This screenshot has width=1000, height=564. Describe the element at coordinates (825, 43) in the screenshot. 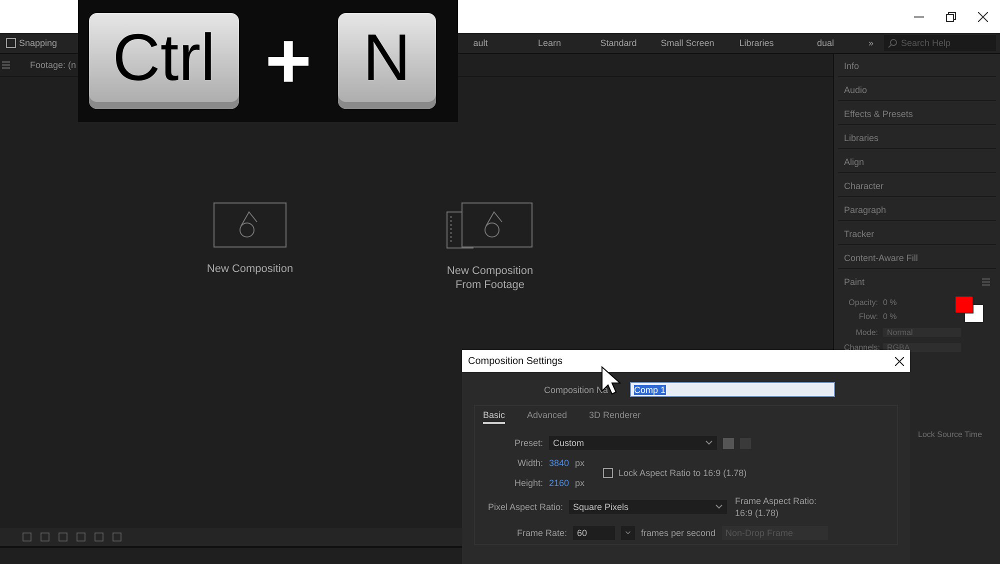

I see `workspace-tab: dual` at that location.